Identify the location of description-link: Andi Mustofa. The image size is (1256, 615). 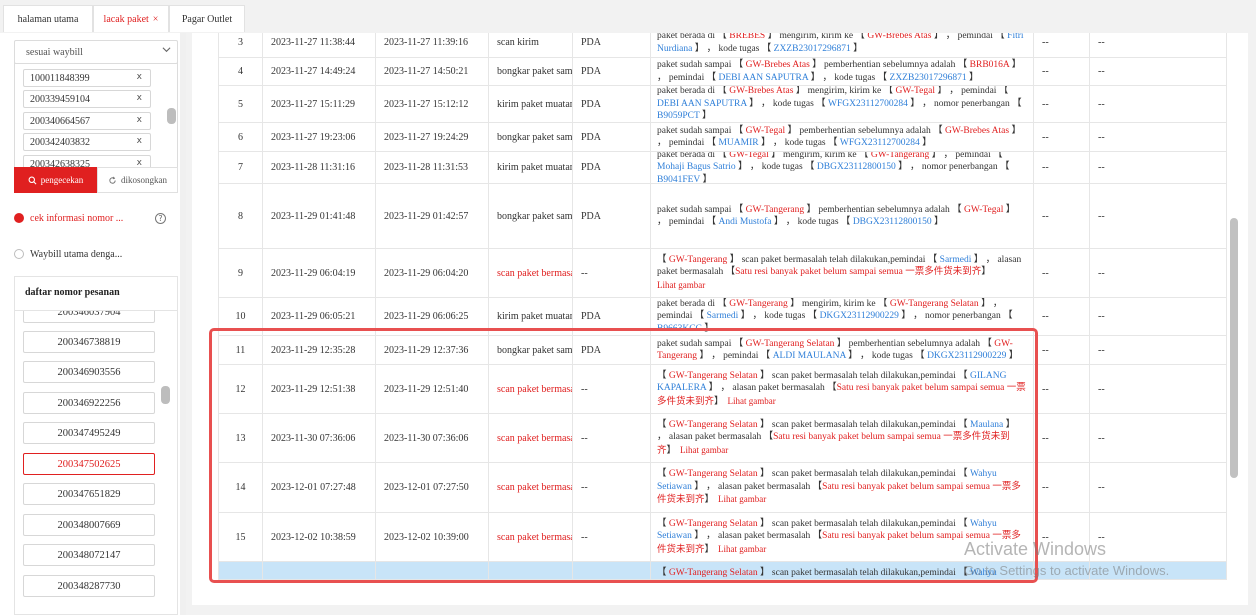
(744, 222).